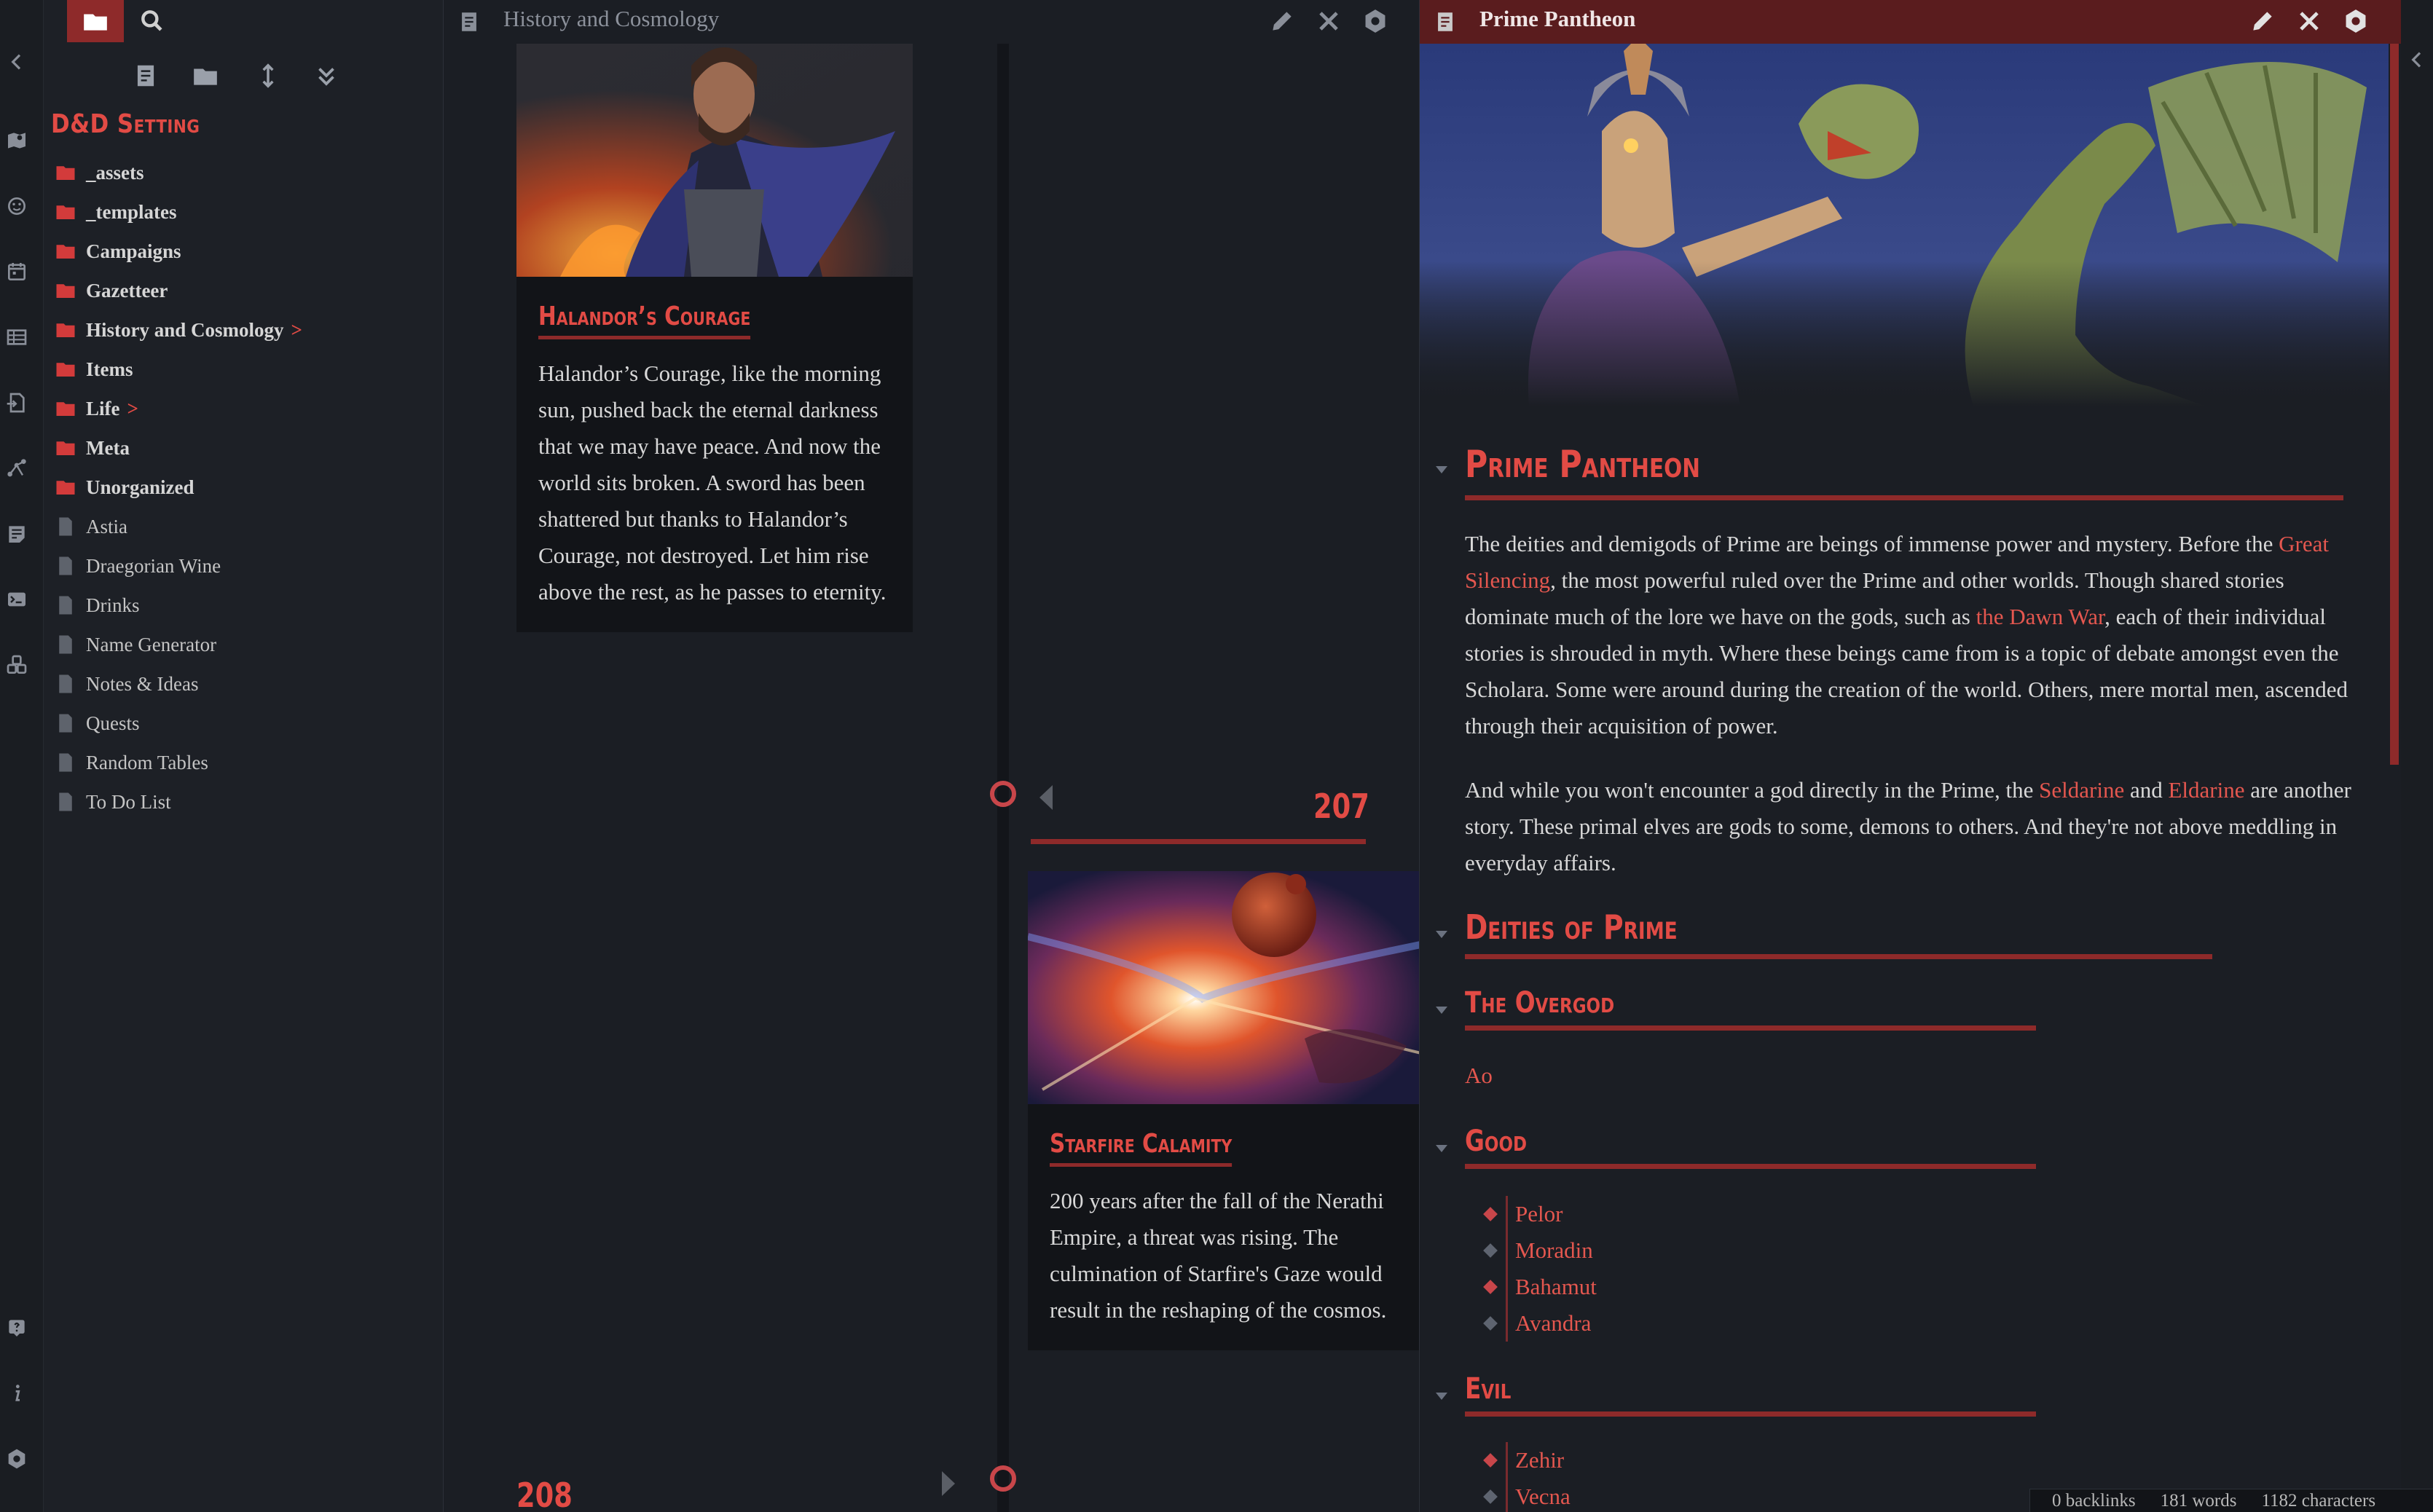  What do you see at coordinates (1543, 1497) in the screenshot?
I see `deity-link: Vecna` at bounding box center [1543, 1497].